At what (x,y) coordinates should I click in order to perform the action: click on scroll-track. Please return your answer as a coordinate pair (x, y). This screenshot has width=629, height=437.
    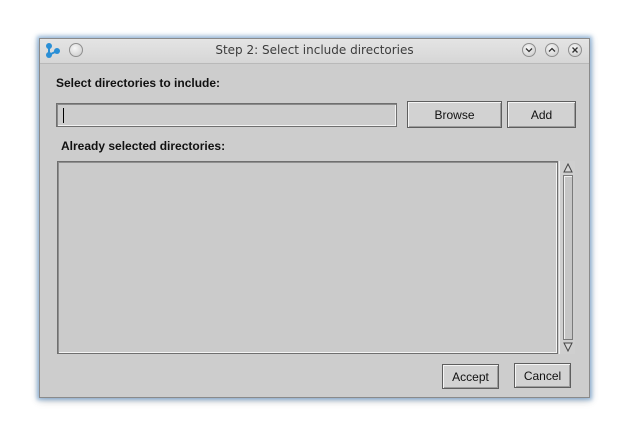
    Looking at the image, I should click on (568, 257).